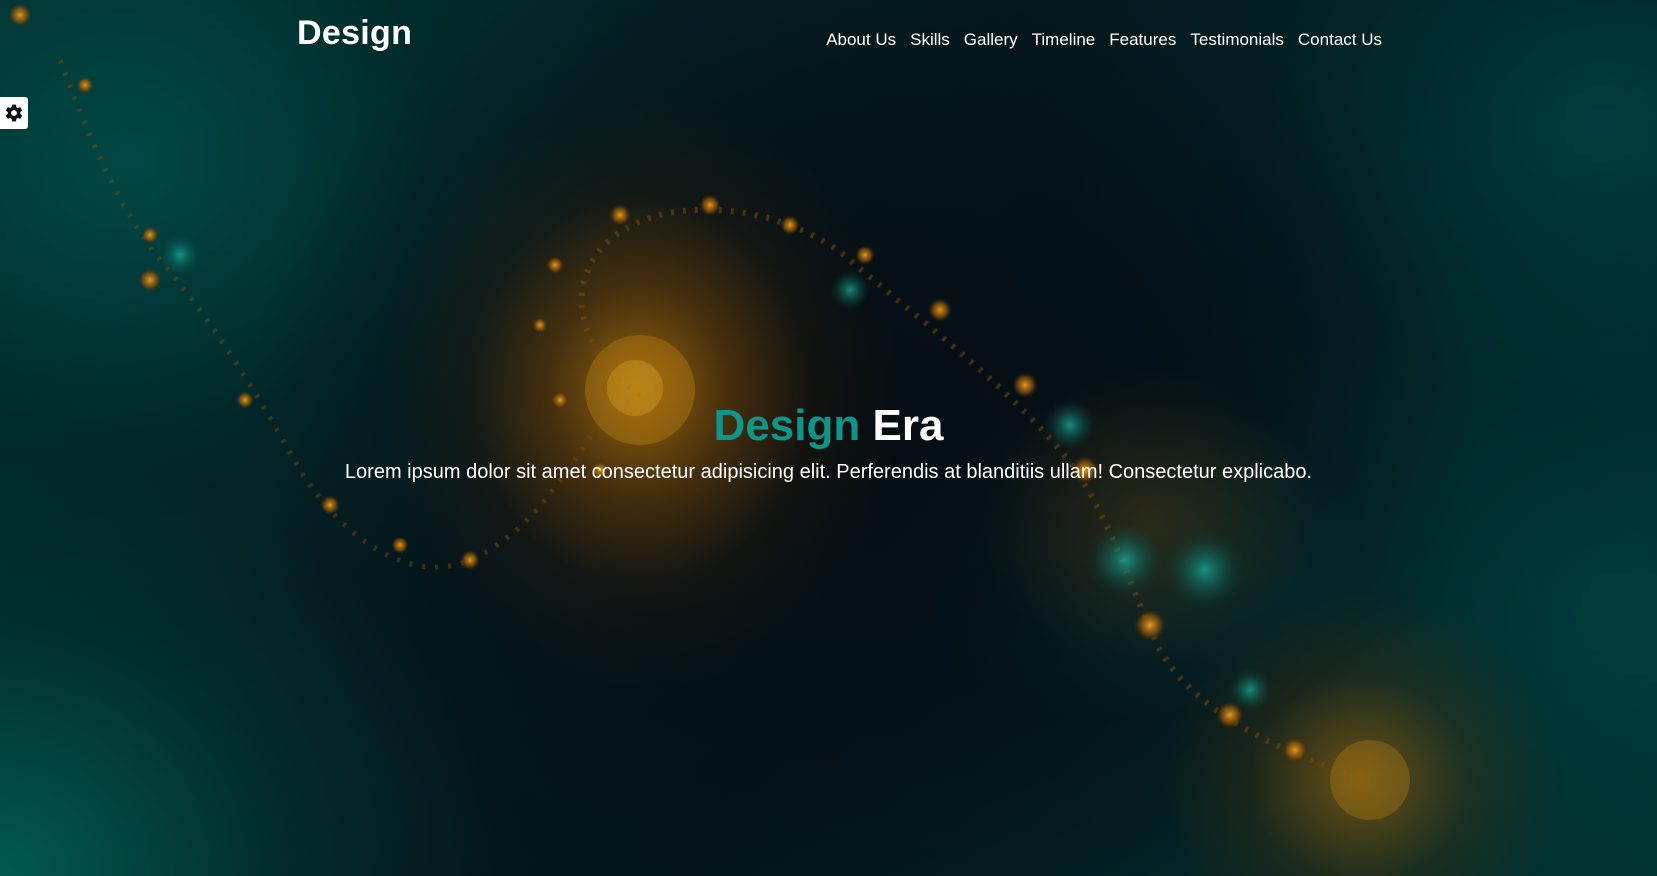  I want to click on gear-icon, so click(14, 113).